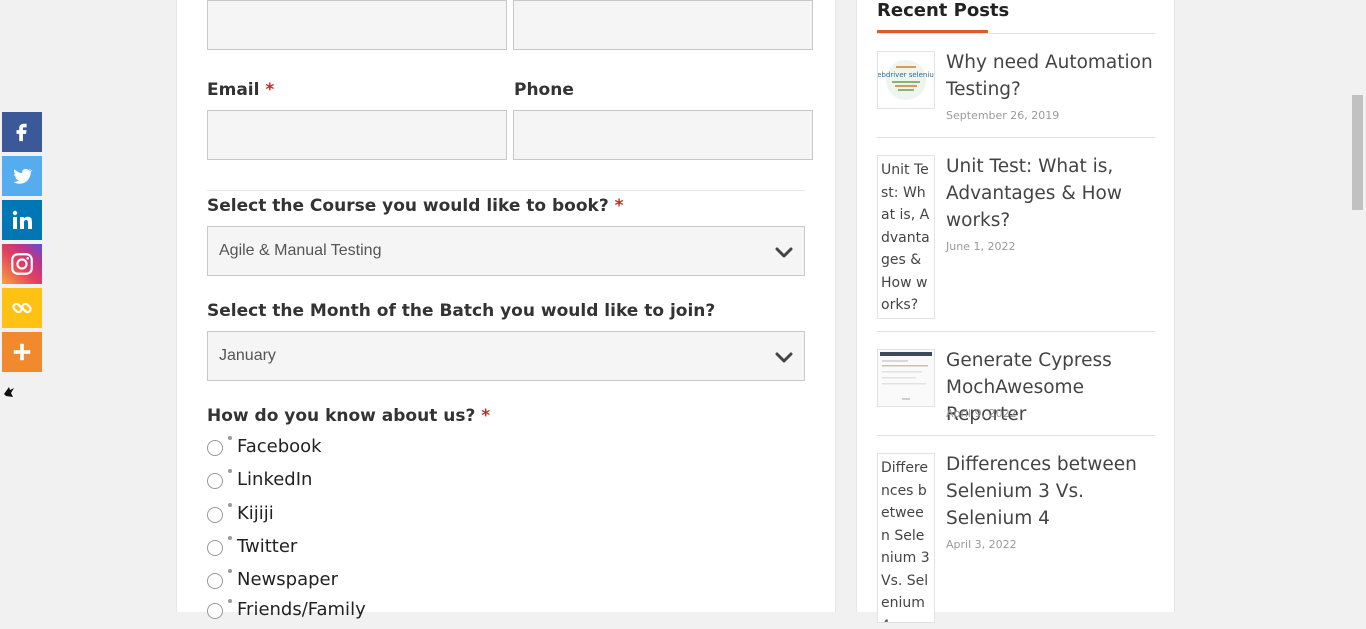 This screenshot has width=1366, height=629. I want to click on scrollbar-thumb, so click(1357, 152).